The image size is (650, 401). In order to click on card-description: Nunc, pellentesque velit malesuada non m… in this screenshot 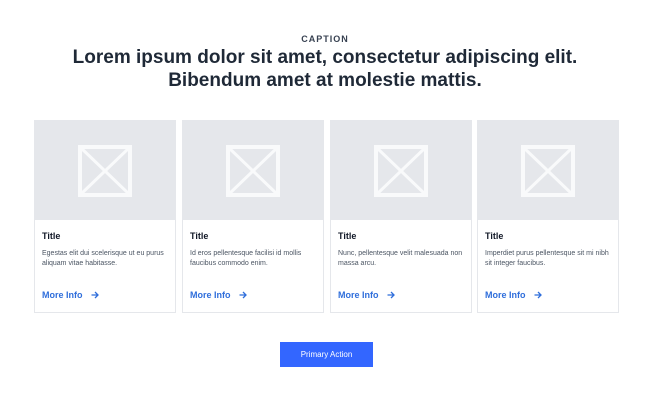, I will do `click(400, 258)`.